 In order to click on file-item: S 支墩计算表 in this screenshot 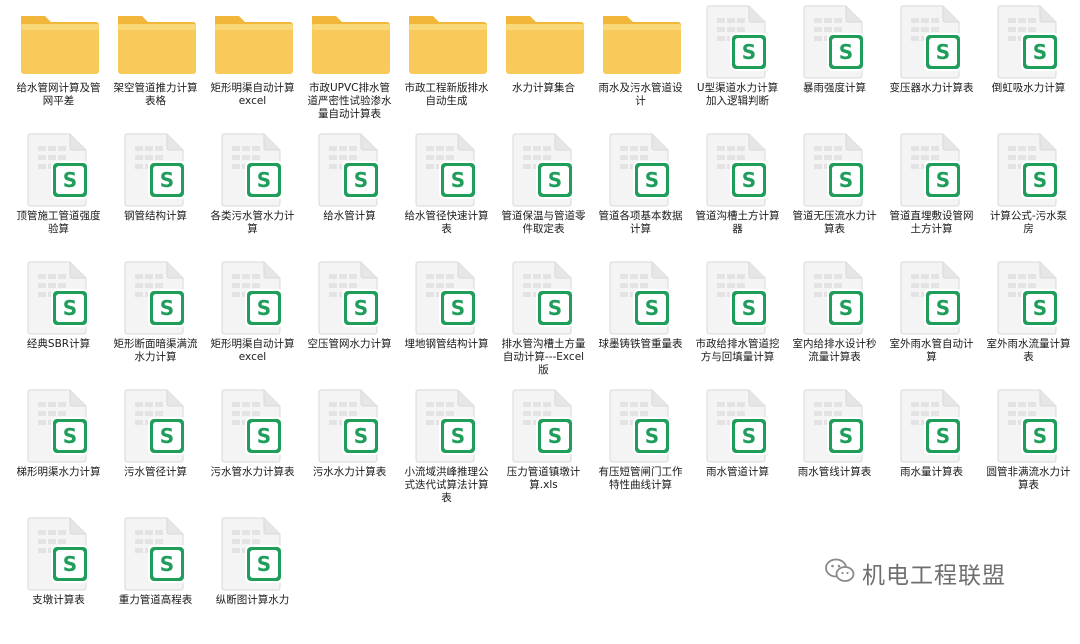, I will do `click(58, 580)`.